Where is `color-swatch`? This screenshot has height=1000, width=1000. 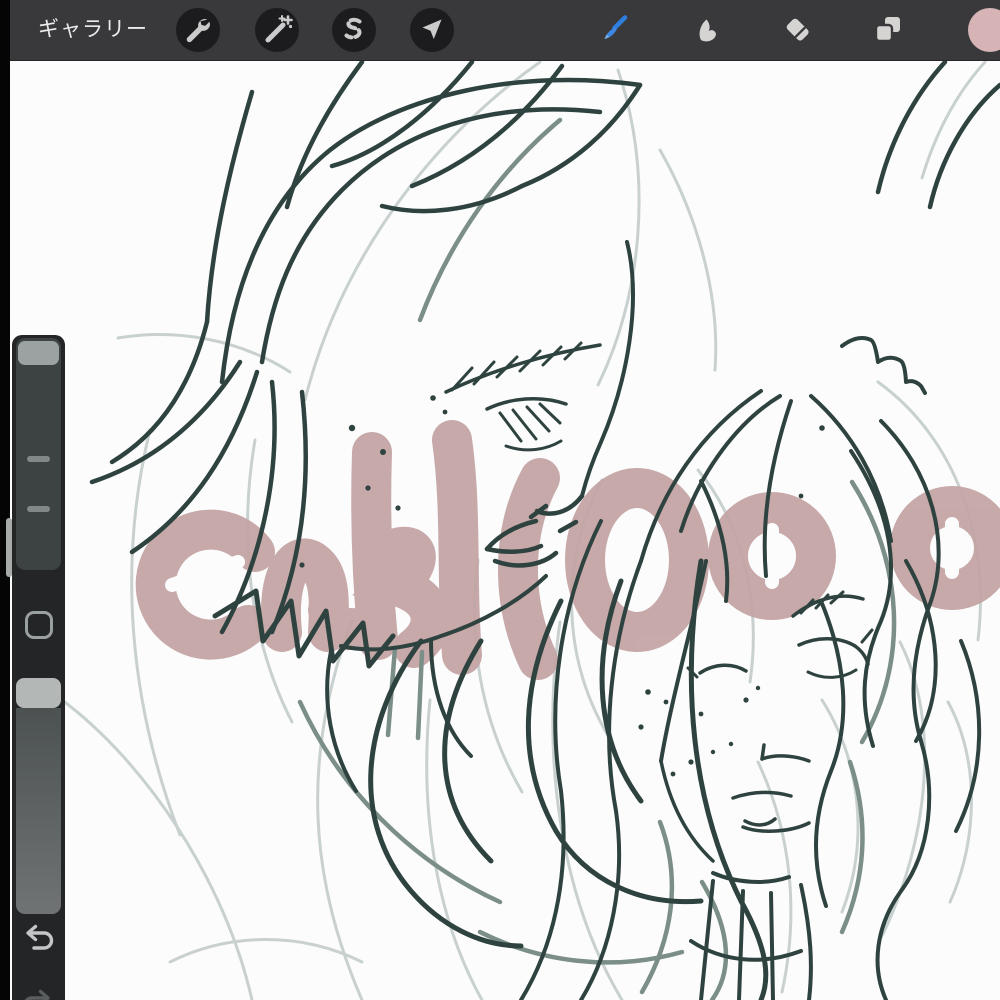
color-swatch is located at coordinates (984, 30).